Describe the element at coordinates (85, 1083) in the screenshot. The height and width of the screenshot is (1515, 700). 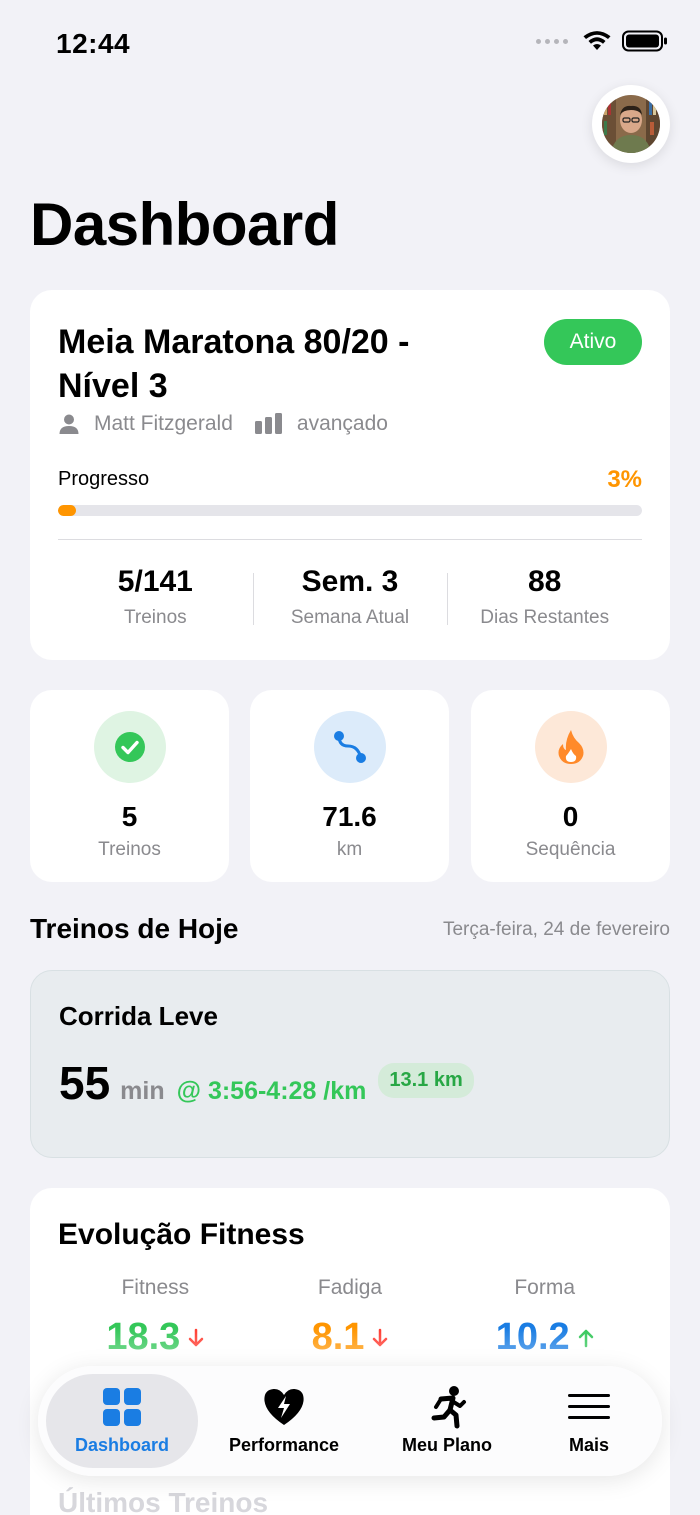
I see `workout-duration: 55` at that location.